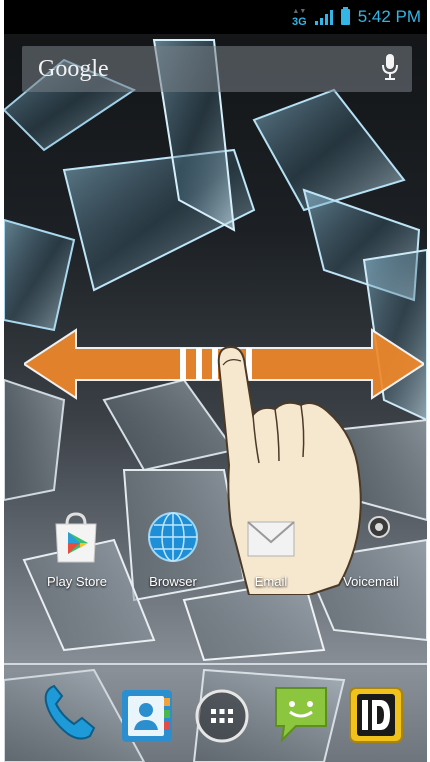 Image resolution: width=430 pixels, height=762 pixels. Describe the element at coordinates (389, 16) in the screenshot. I see `clock: 5:42 PM` at that location.